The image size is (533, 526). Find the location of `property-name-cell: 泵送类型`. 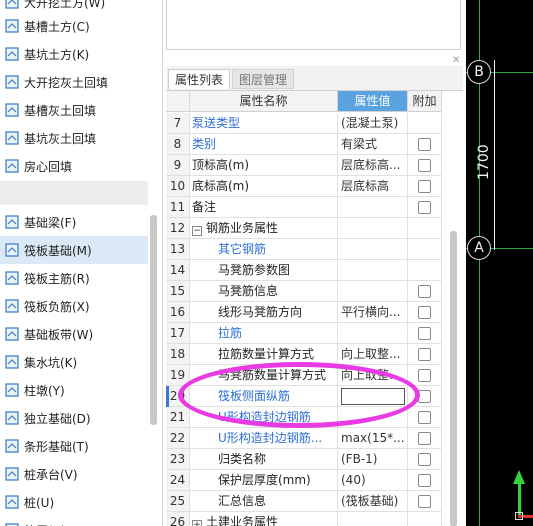

property-name-cell: 泵送类型 is located at coordinates (264, 123).